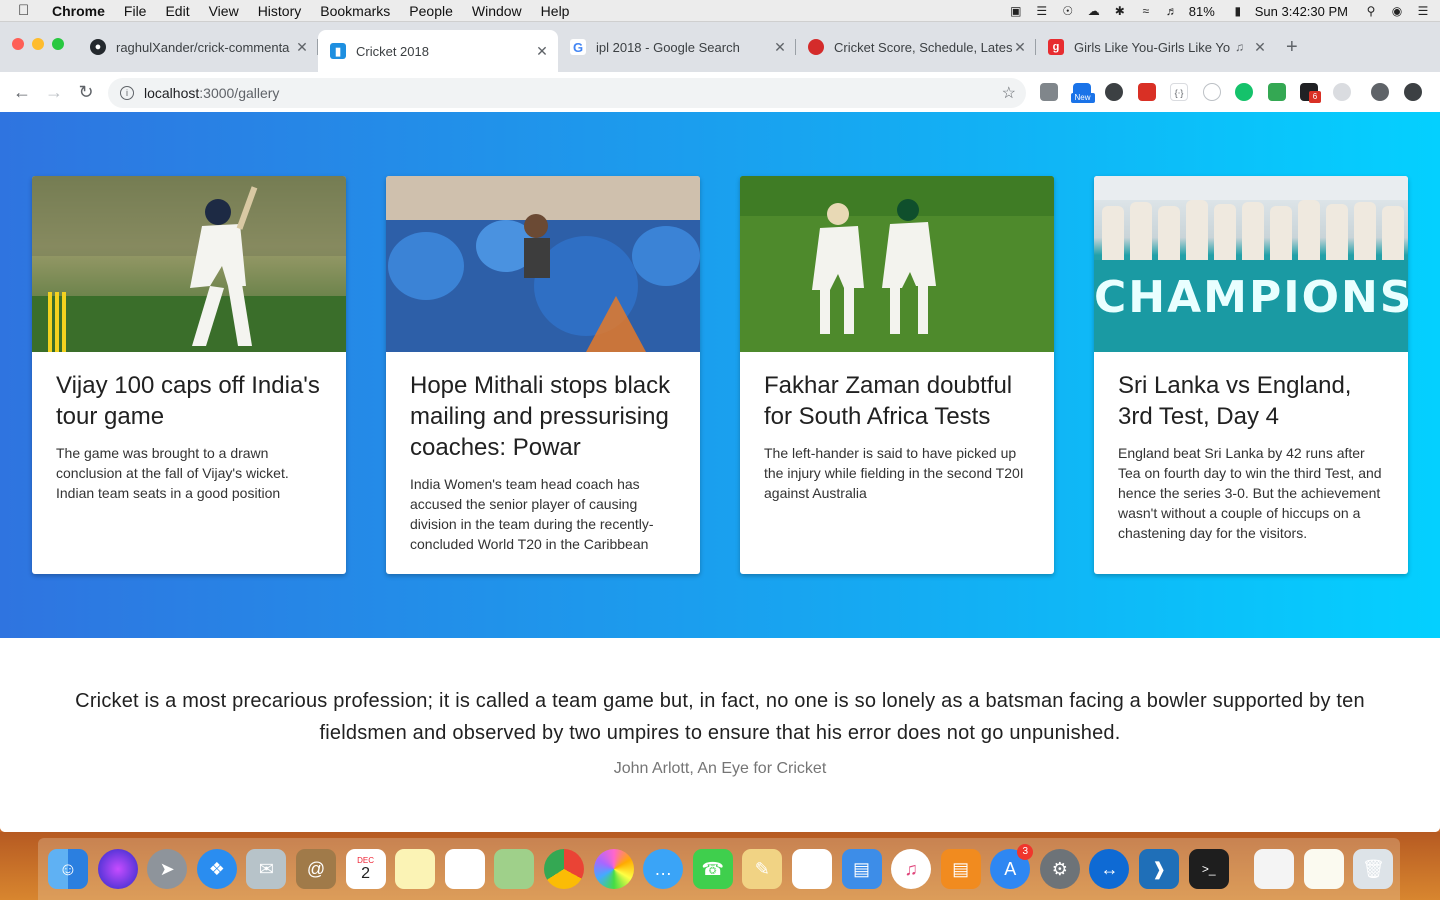 Image resolution: width=1440 pixels, height=900 pixels. I want to click on new-tab-button: +, so click(1292, 47).